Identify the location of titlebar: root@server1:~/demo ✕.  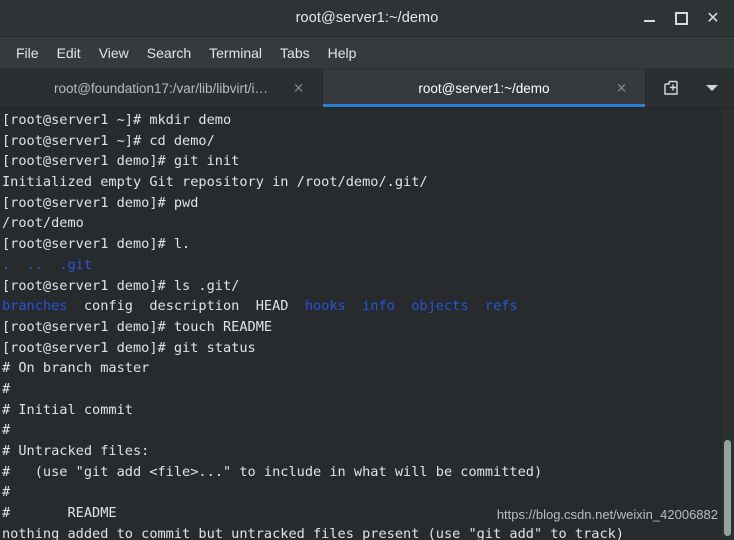
(367, 18).